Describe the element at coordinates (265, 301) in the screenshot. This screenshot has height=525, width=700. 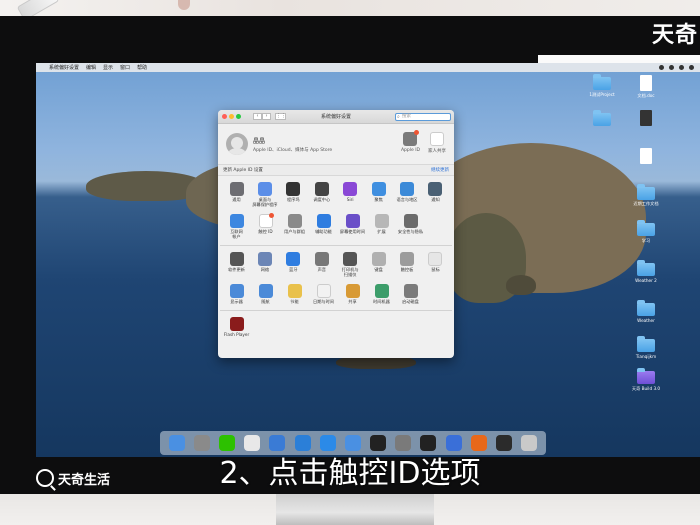
I see `pane-label: 随航` at that location.